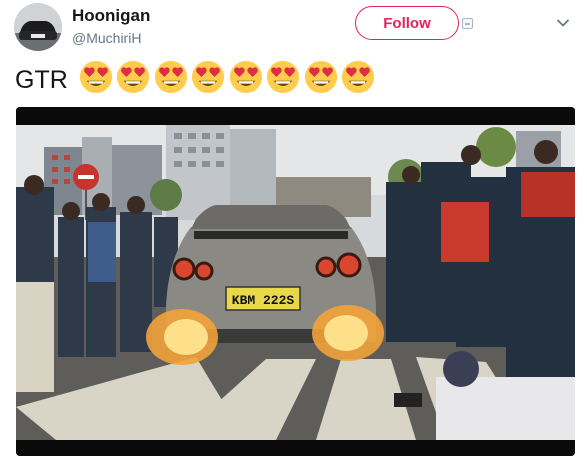 Image resolution: width=587 pixels, height=465 pixels. I want to click on avatar, so click(38, 27).